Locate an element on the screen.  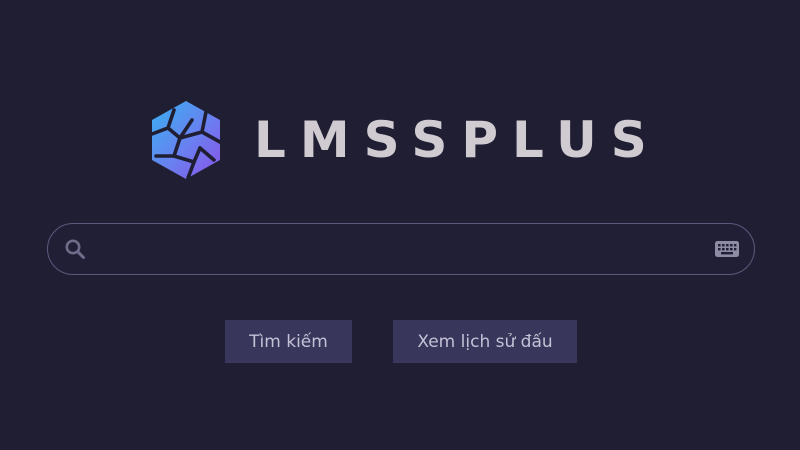
search-input is located at coordinates (400, 249).